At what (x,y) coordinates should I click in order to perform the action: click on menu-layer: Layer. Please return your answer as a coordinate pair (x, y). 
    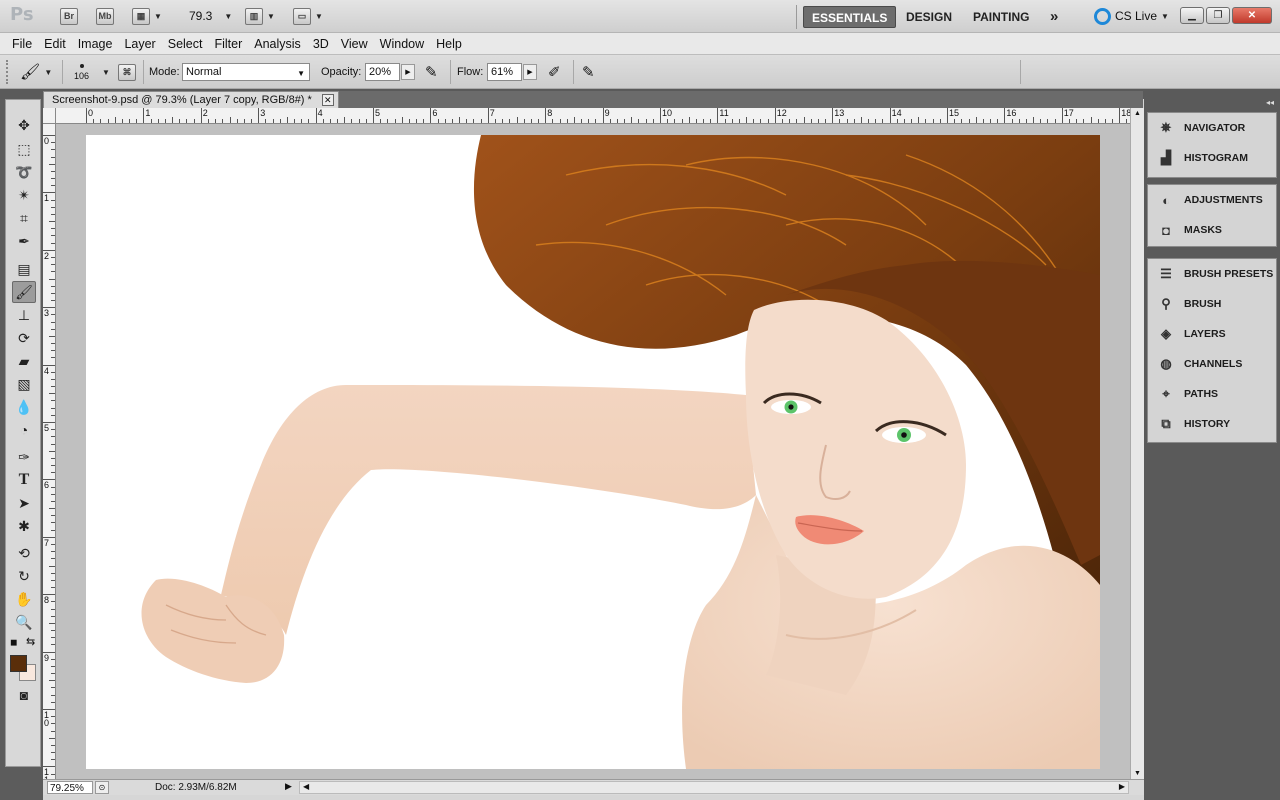
    Looking at the image, I should click on (139, 44).